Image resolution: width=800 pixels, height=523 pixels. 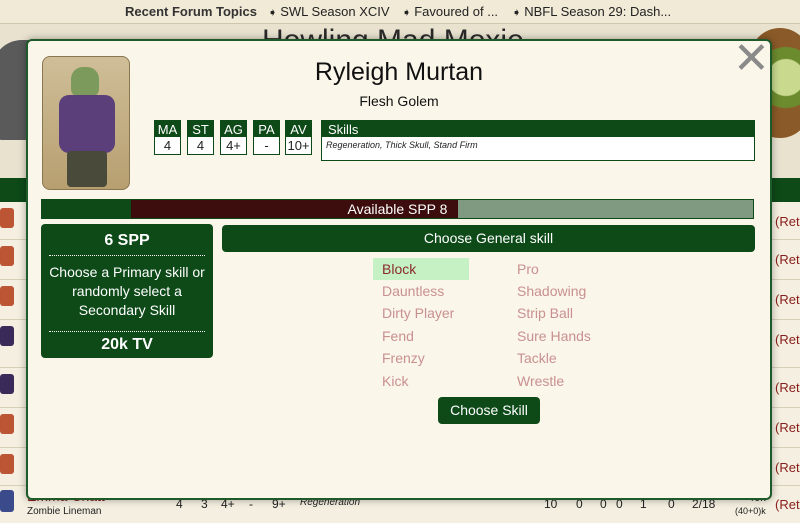 What do you see at coordinates (556, 381) in the screenshot?
I see `skill-option-wrestle: Wrestle` at bounding box center [556, 381].